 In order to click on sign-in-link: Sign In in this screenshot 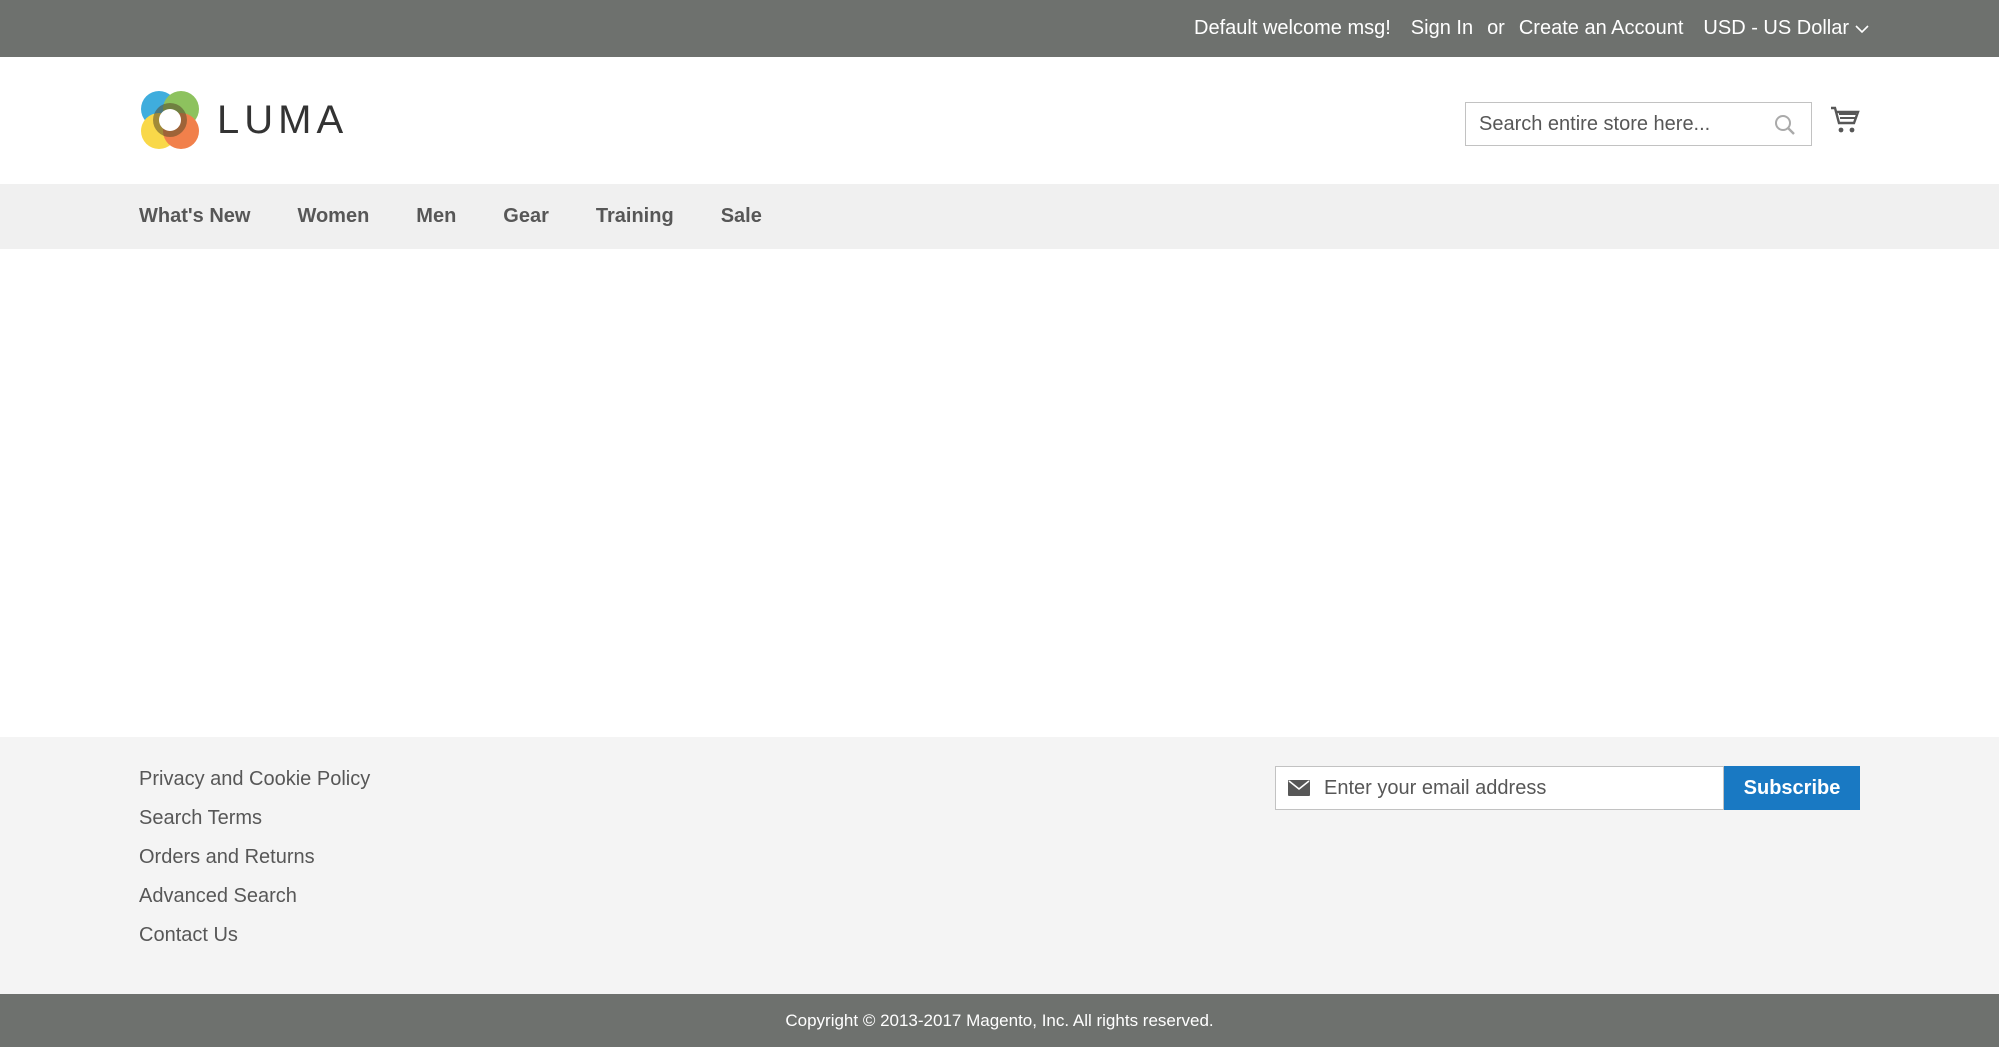, I will do `click(1442, 28)`.